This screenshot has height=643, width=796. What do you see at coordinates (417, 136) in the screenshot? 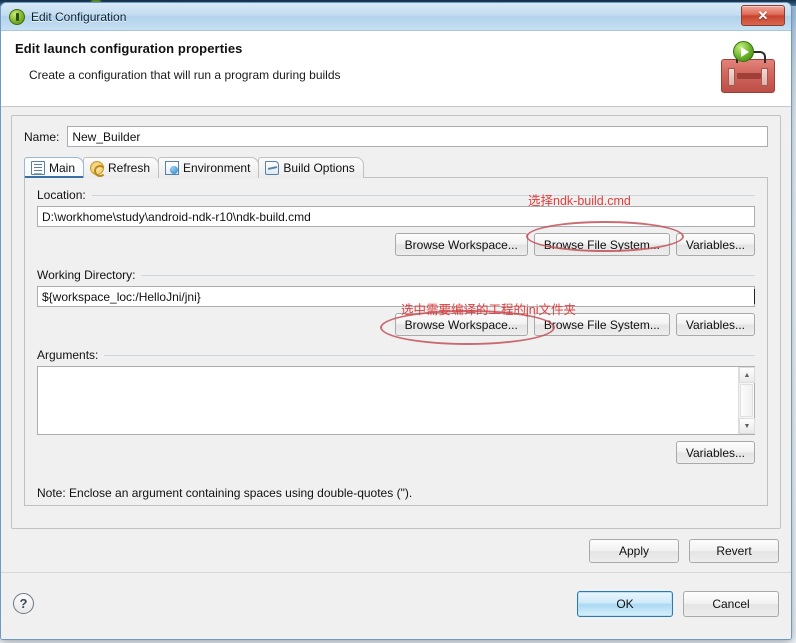
I see `name-input: New_Builder` at bounding box center [417, 136].